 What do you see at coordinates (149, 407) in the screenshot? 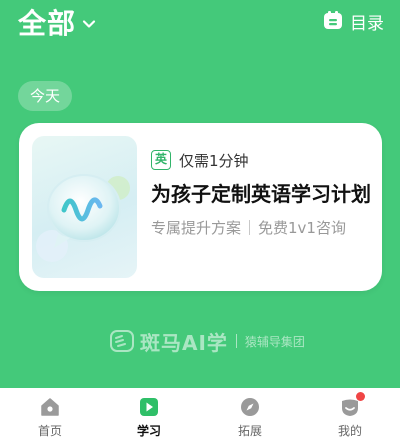
I see `play-icon` at bounding box center [149, 407].